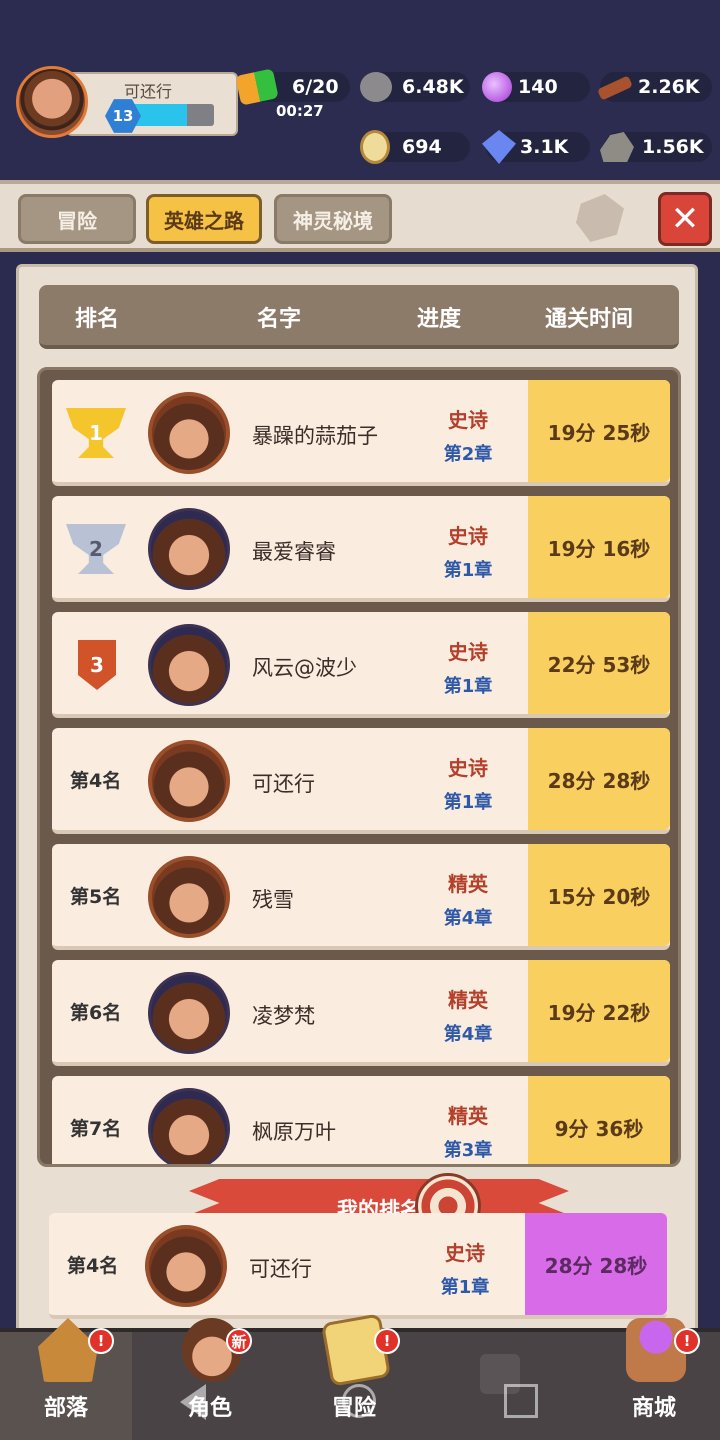  Describe the element at coordinates (499, 147) in the screenshot. I see `crystal-icon` at that location.